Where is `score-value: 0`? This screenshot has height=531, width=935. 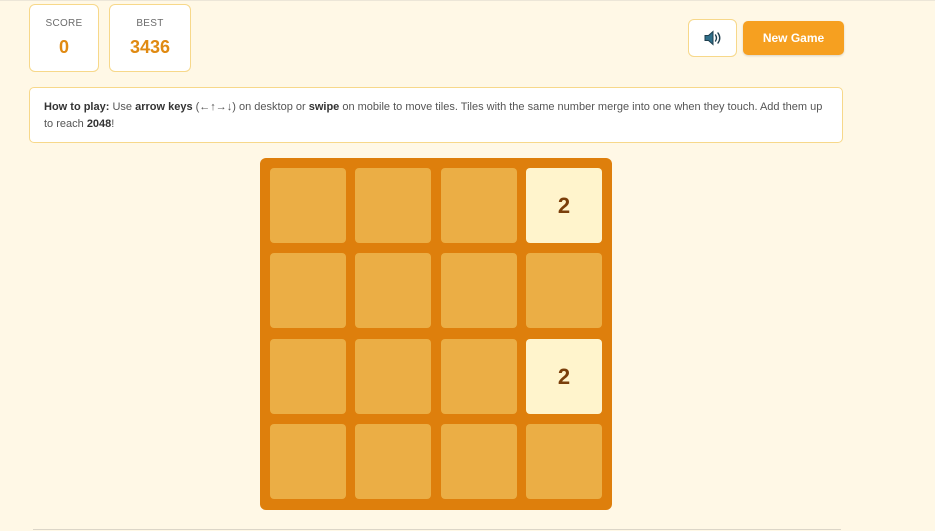 score-value: 0 is located at coordinates (63, 47).